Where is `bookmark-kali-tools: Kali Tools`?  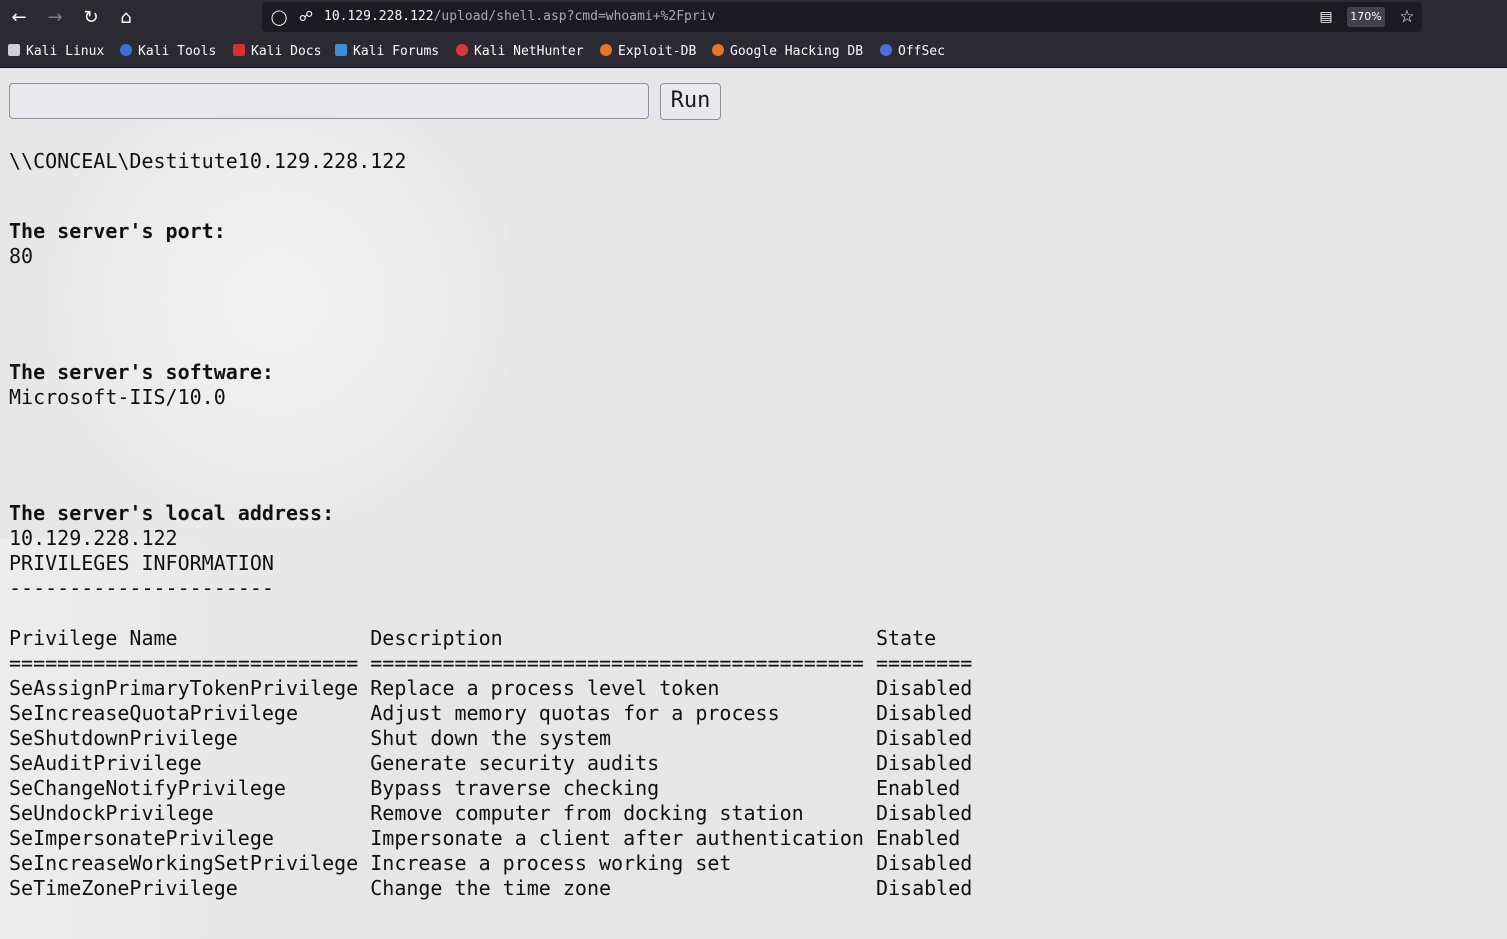 bookmark-kali-tools: Kali Tools is located at coordinates (168, 51).